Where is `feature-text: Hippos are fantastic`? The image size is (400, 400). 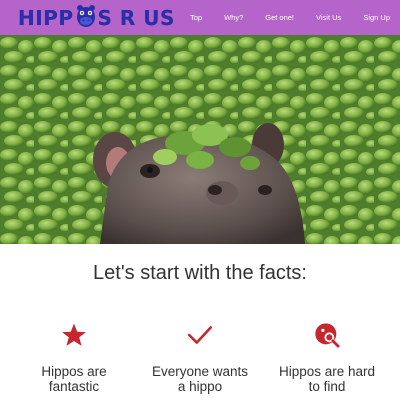 feature-text: Hippos are fantastic is located at coordinates (74, 379).